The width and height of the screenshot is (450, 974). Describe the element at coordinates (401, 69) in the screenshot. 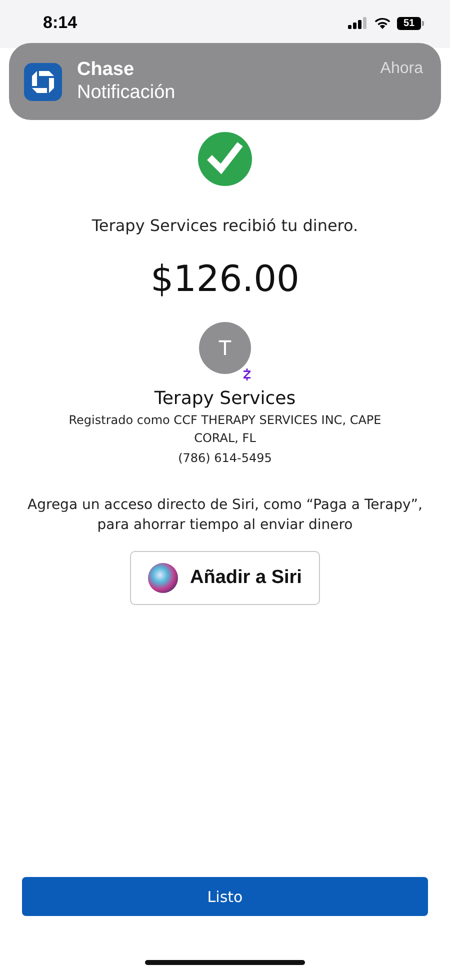

I see `notification-time: Ahora` at that location.